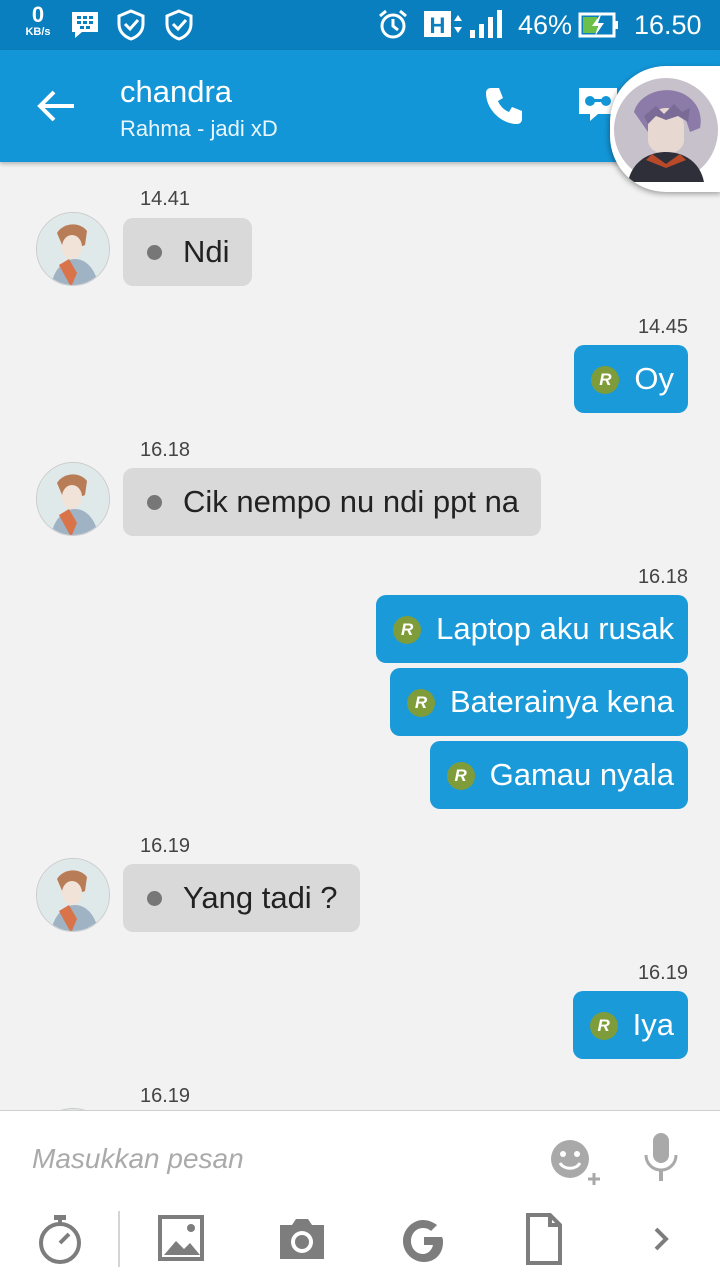 The width and height of the screenshot is (720, 1280). What do you see at coordinates (504, 106) in the screenshot?
I see `phone-call-icon` at bounding box center [504, 106].